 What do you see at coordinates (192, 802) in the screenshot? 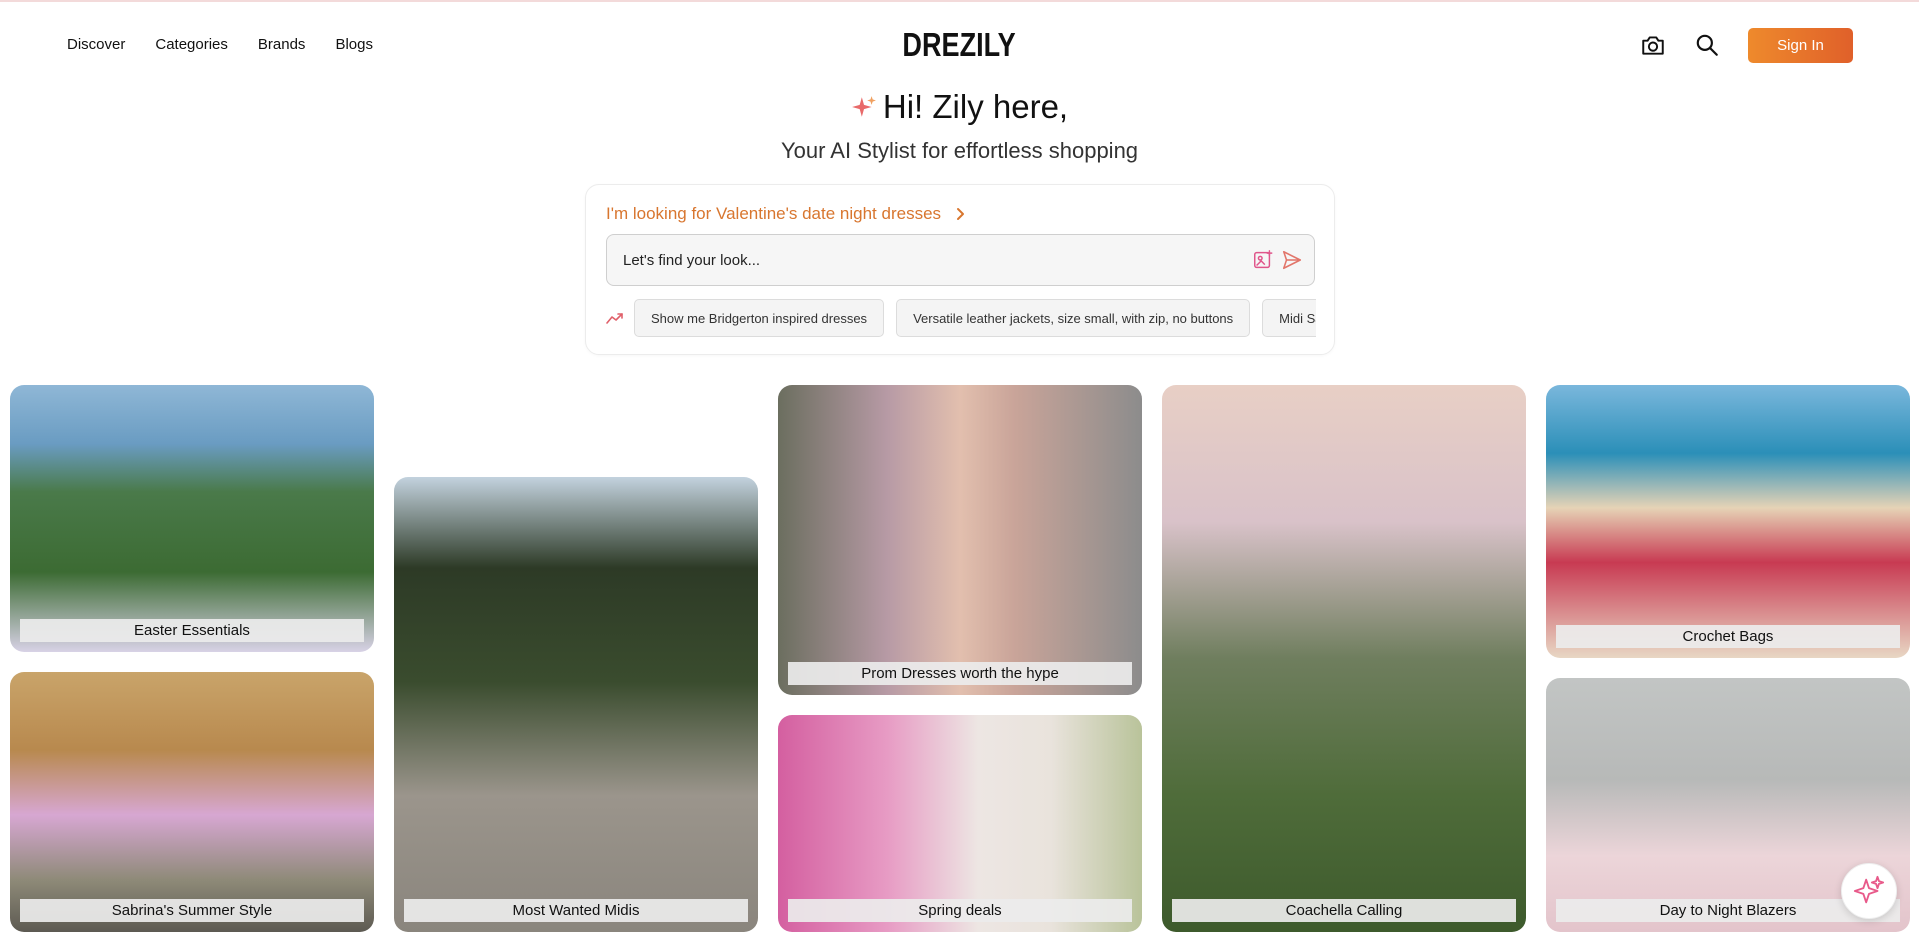
I see `collection-card-sabrinas-summer-style: Sabrina's Summer Style` at bounding box center [192, 802].